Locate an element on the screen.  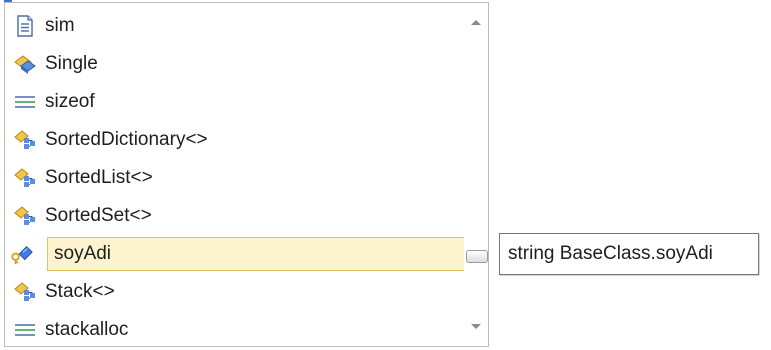
completion-item-sortedset: SortedSet<> is located at coordinates (237, 216).